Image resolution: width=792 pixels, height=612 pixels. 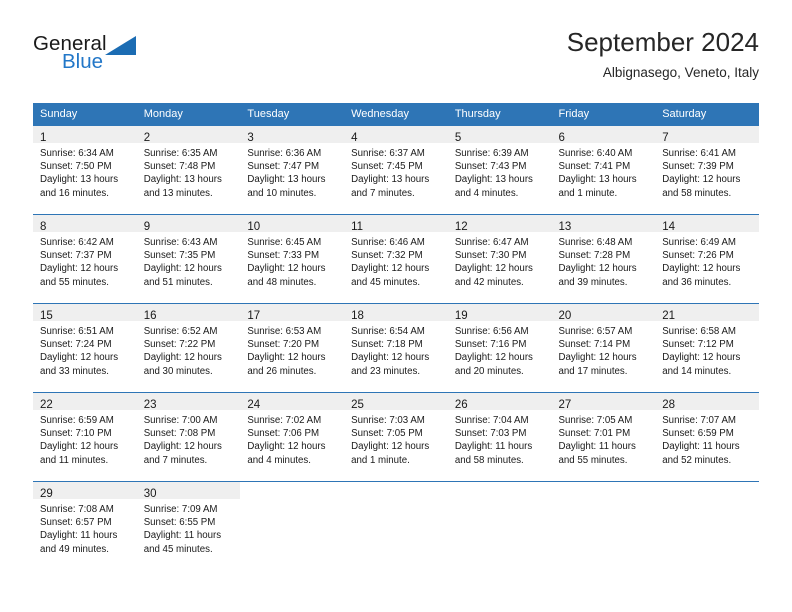 What do you see at coordinates (292, 114) in the screenshot?
I see `weekday-header-tuesday: Tuesday` at bounding box center [292, 114].